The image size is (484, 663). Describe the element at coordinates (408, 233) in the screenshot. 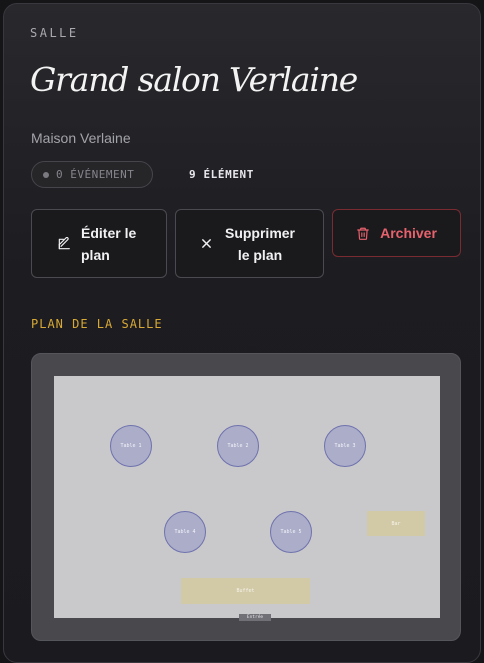

I see `archive-label: Archiver` at that location.